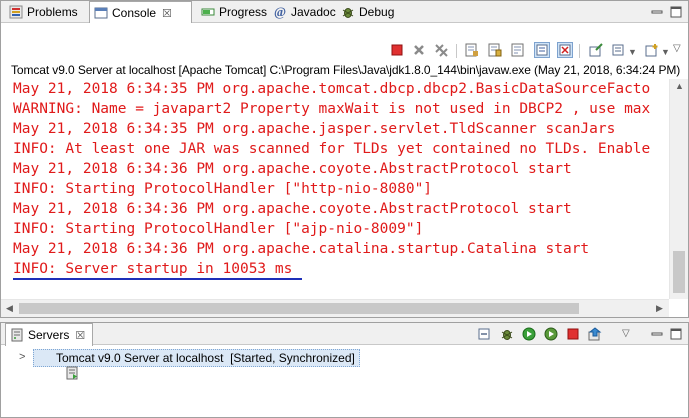 This screenshot has width=689, height=418. Describe the element at coordinates (619, 50) in the screenshot. I see `display-selected-console-icon` at that location.